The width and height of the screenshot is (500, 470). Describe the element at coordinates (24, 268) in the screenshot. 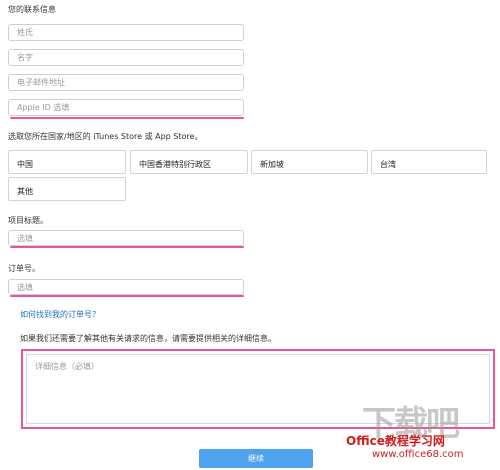

I see `order-number-label: 订单号。` at that location.